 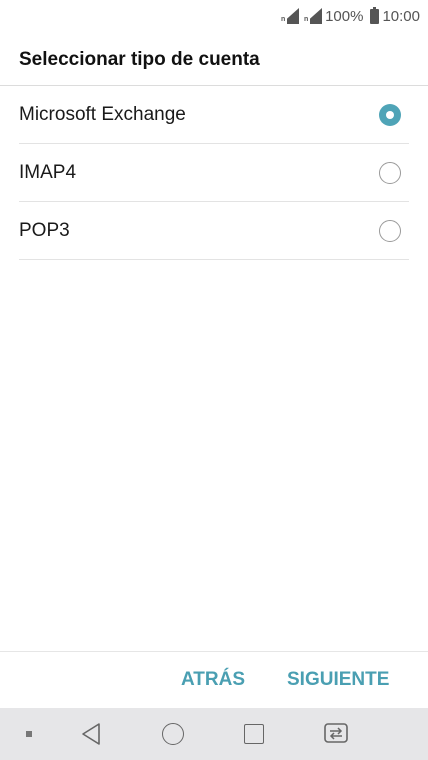 What do you see at coordinates (336, 735) in the screenshot?
I see `switch-sim-icon` at bounding box center [336, 735].